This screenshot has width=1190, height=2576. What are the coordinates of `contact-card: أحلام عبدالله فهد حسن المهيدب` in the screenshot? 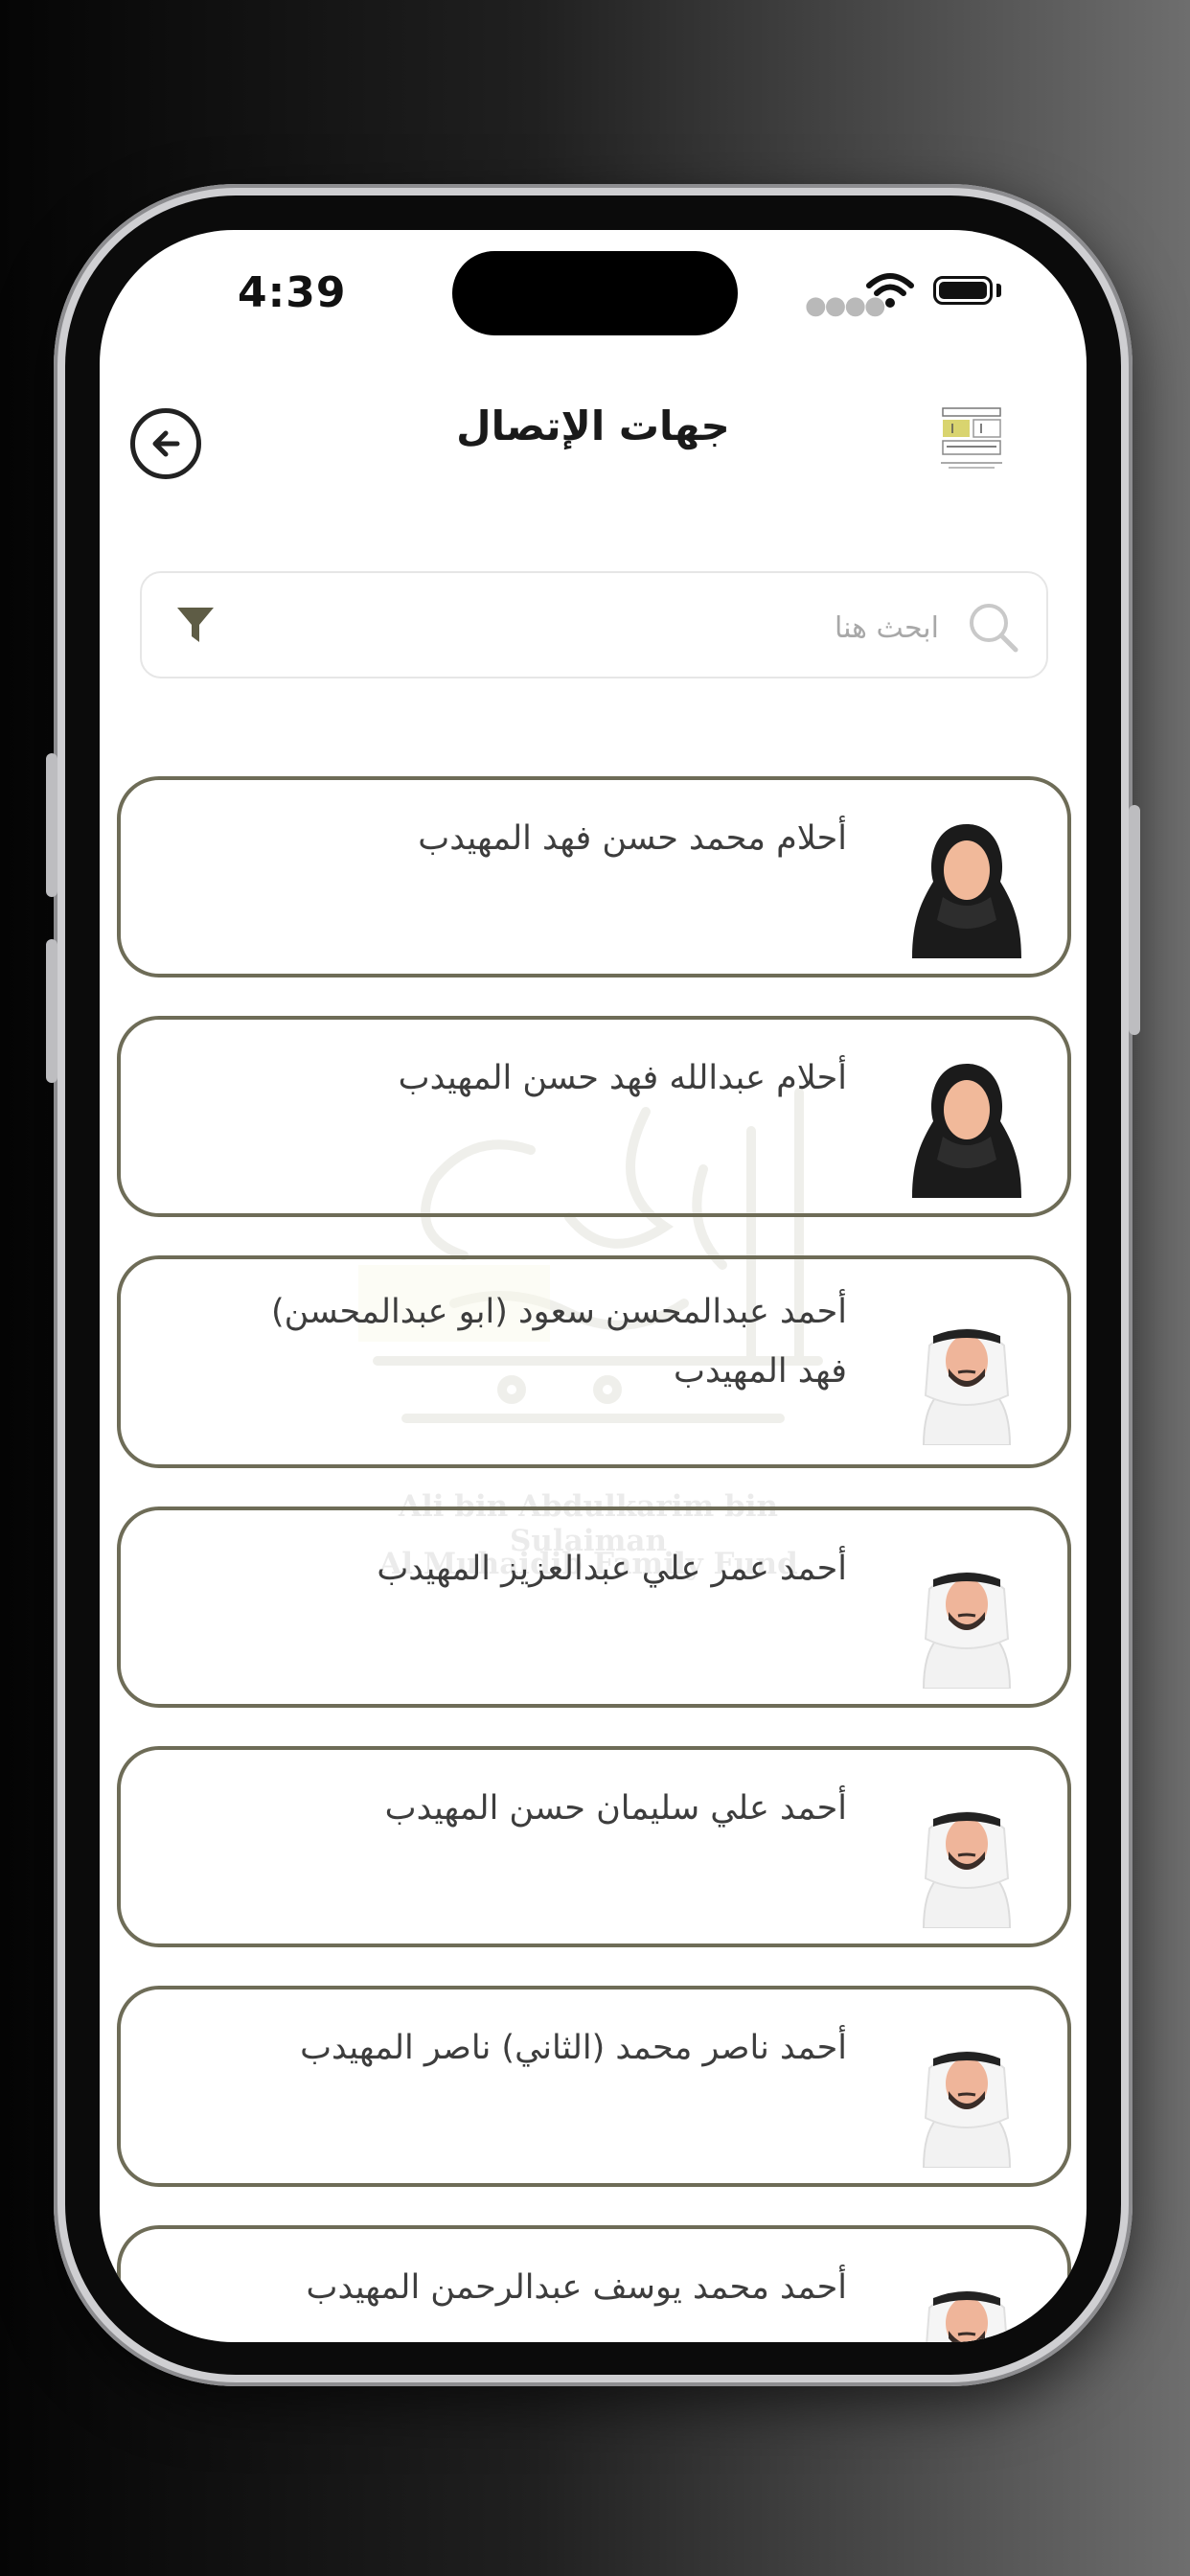 It's located at (594, 1116).